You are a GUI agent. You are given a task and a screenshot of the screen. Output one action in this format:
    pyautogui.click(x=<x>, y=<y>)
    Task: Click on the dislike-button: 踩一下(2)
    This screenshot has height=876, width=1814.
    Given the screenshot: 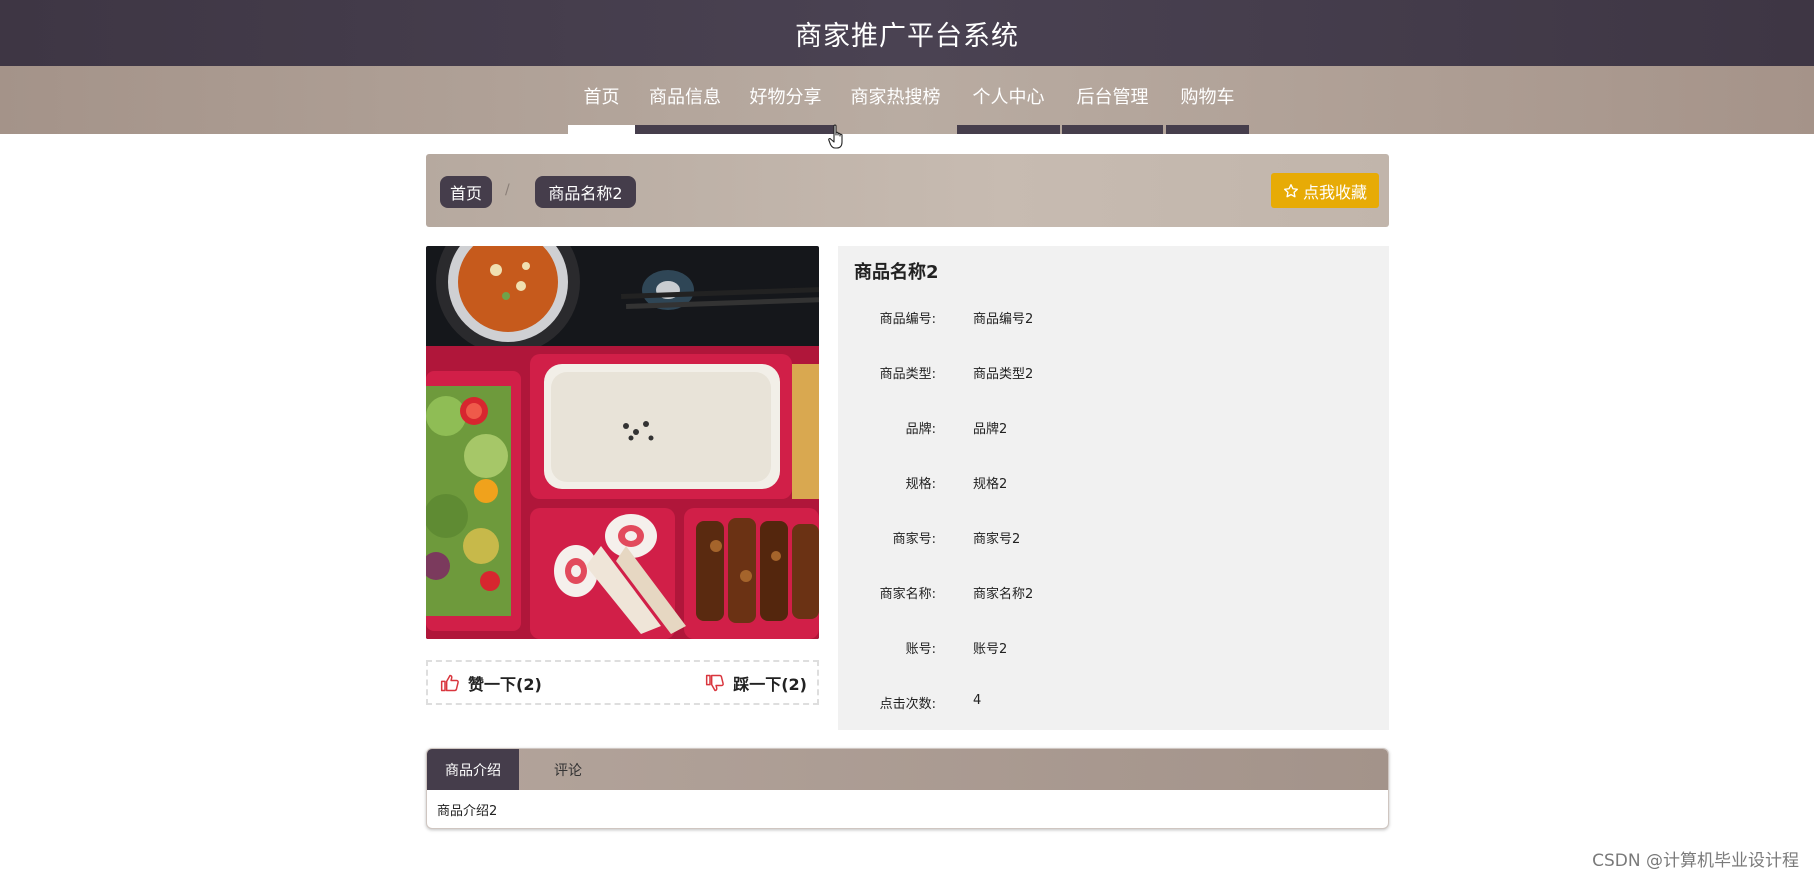 What is the action you would take?
    pyautogui.click(x=756, y=683)
    